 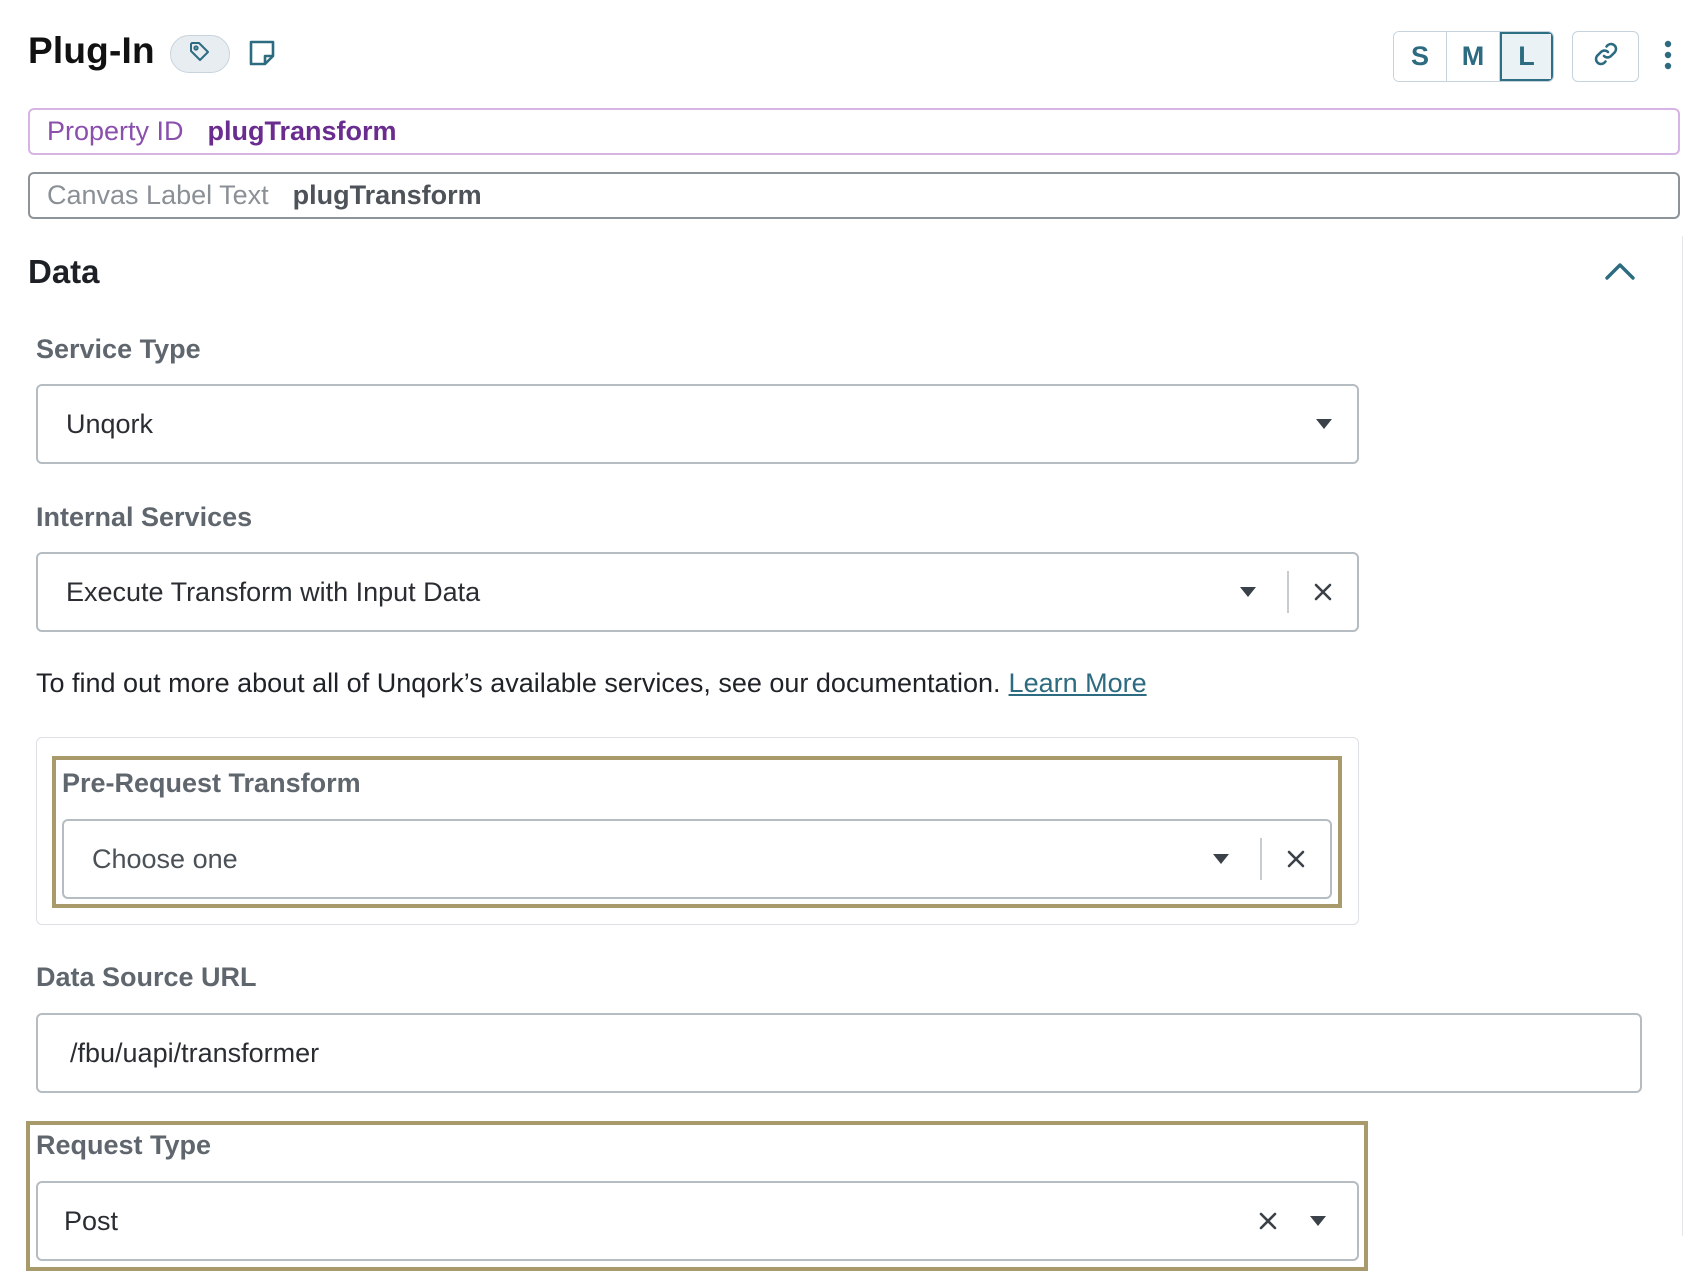 I want to click on section-title: Data, so click(x=64, y=271).